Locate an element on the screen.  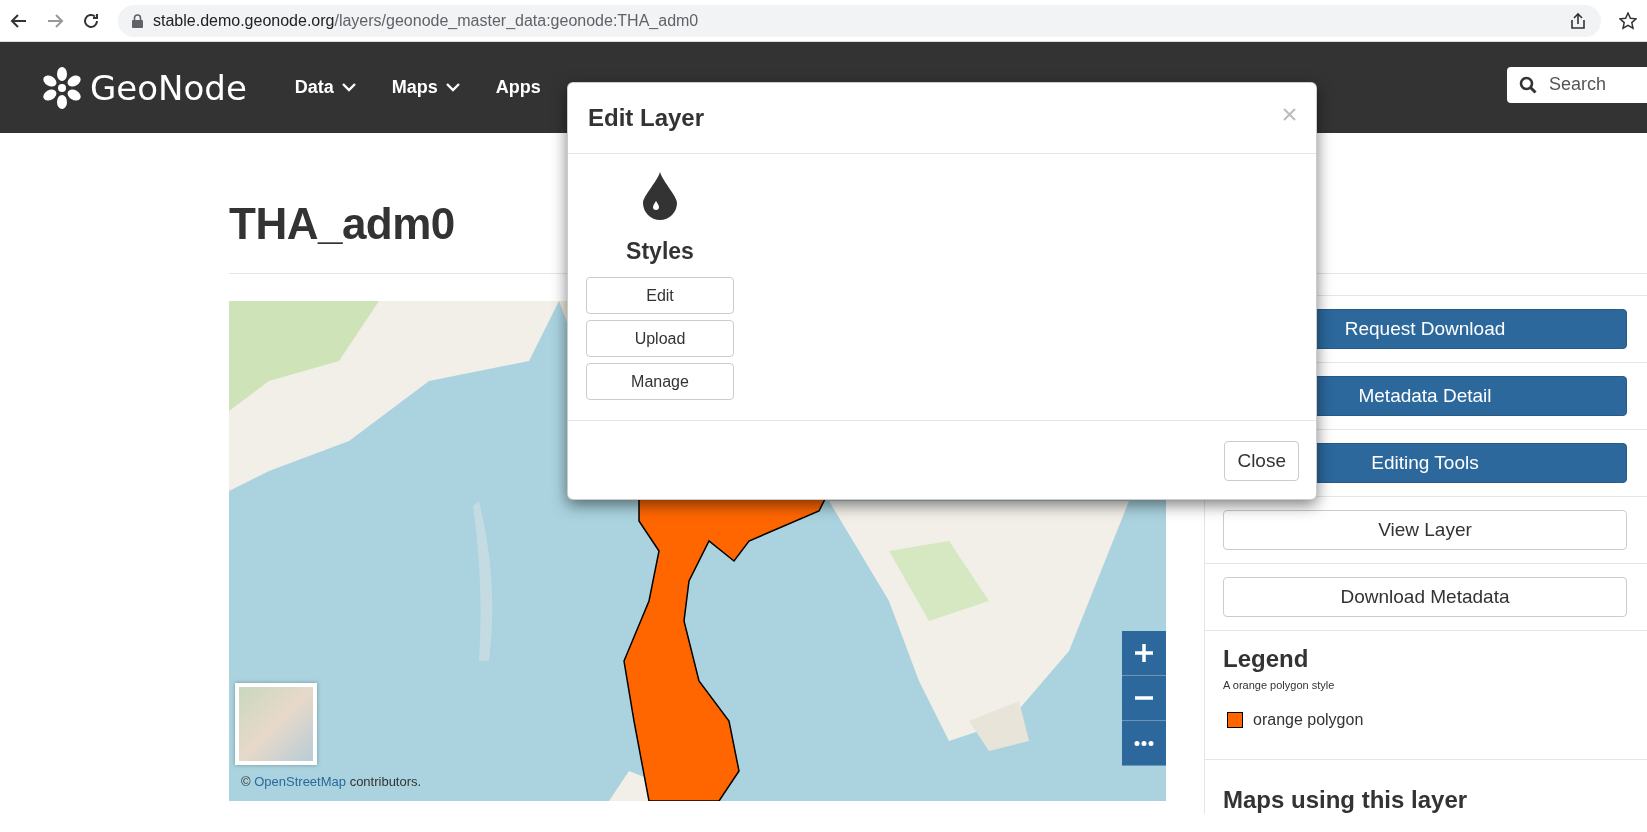
nav-menu: Data is located at coordinates (325, 87).